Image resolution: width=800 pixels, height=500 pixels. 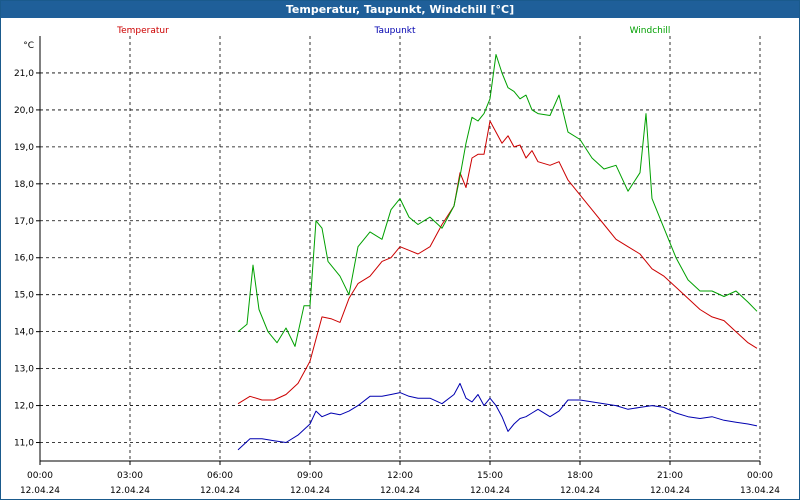 What do you see at coordinates (24, 444) in the screenshot?
I see `y-tick-label: 11,0` at bounding box center [24, 444].